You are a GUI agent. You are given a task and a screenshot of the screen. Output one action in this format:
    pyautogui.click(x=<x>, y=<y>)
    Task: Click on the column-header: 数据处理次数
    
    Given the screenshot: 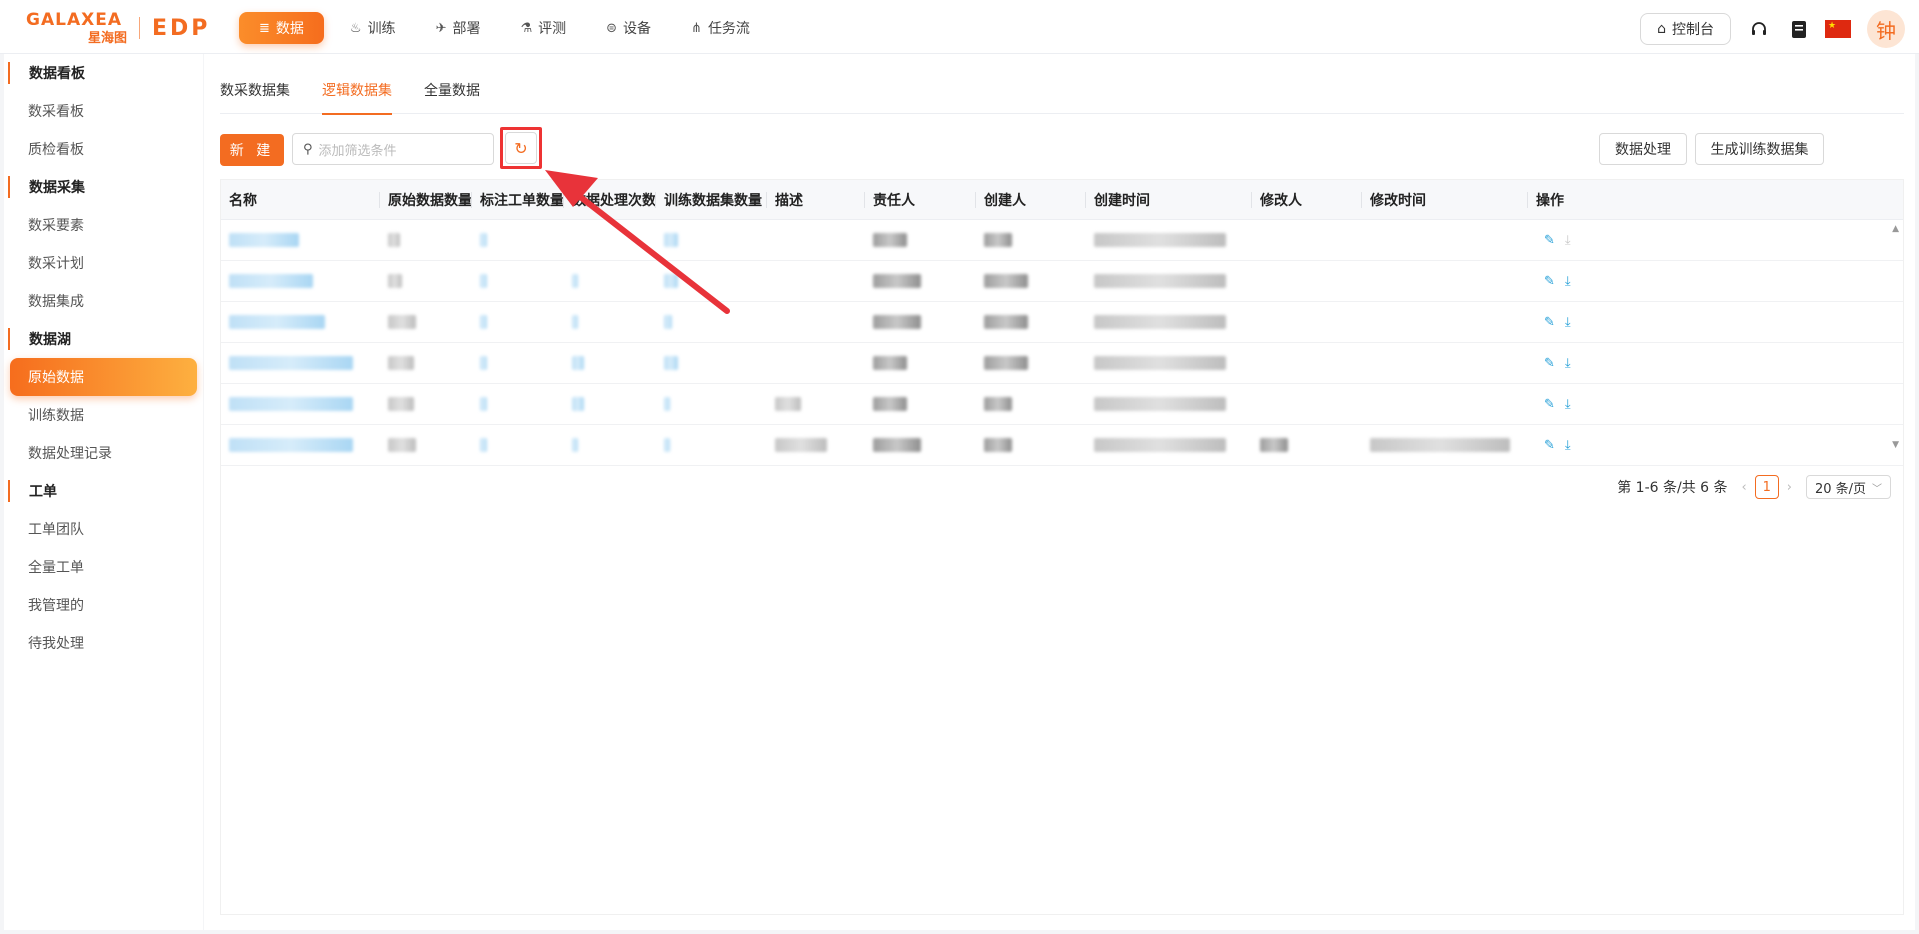 What is the action you would take?
    pyautogui.click(x=610, y=200)
    